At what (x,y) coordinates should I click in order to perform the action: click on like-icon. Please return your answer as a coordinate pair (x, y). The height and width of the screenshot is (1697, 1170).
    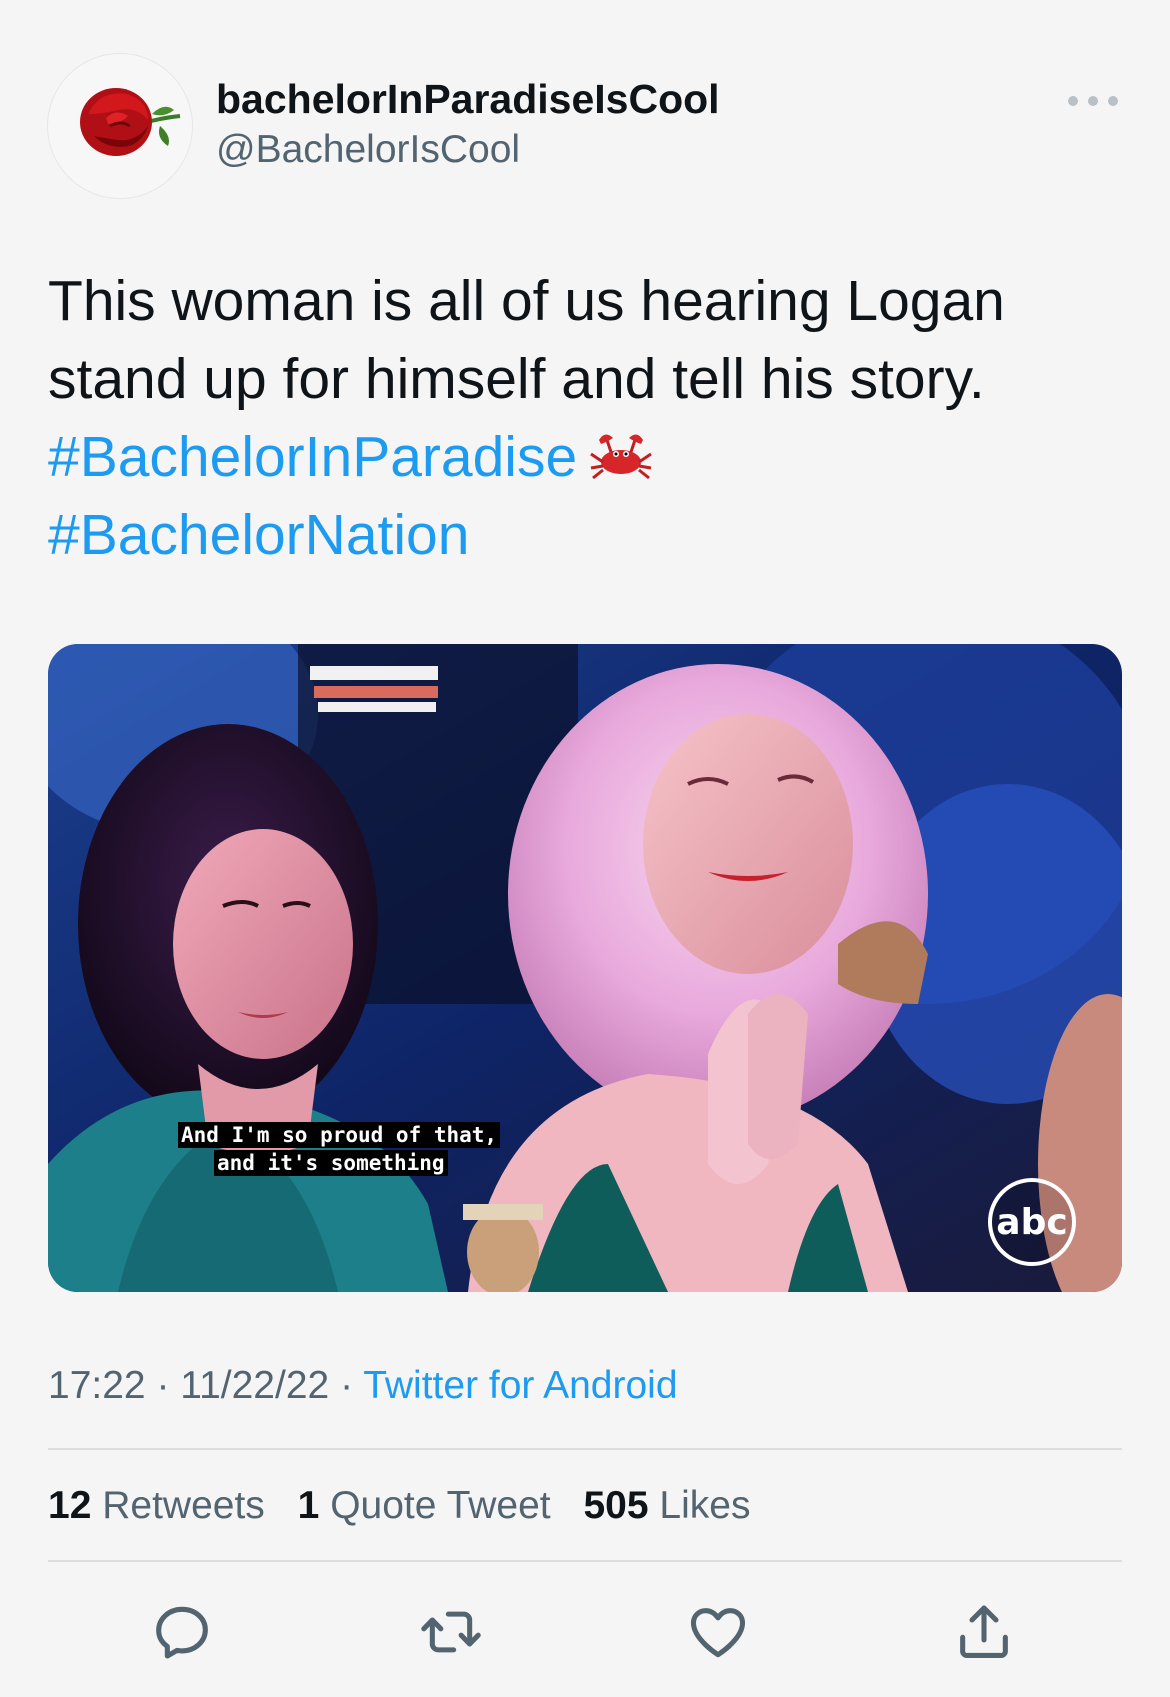
    Looking at the image, I should click on (718, 1633).